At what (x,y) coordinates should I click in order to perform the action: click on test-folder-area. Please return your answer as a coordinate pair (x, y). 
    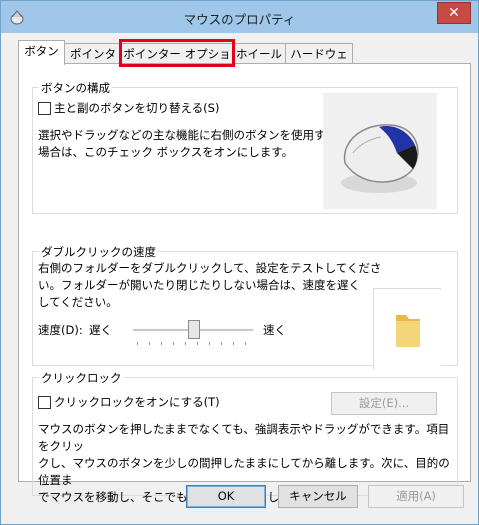
    Looking at the image, I should click on (407, 329).